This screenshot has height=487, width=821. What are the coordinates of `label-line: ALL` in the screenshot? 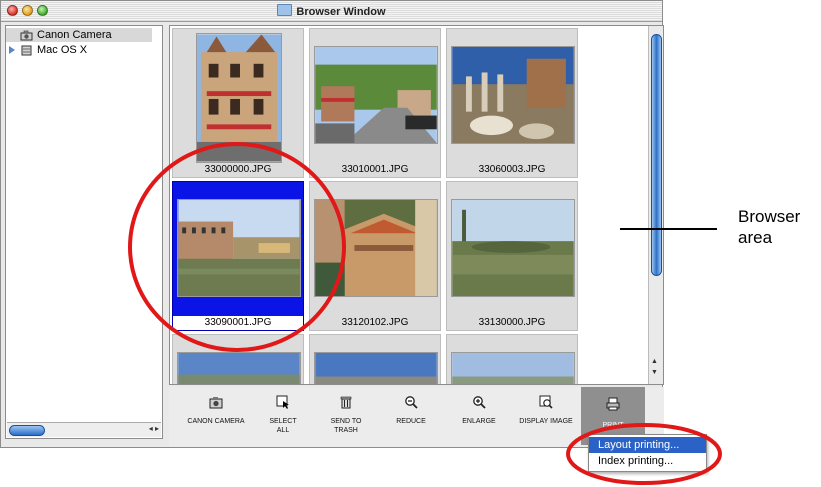 It's located at (283, 430).